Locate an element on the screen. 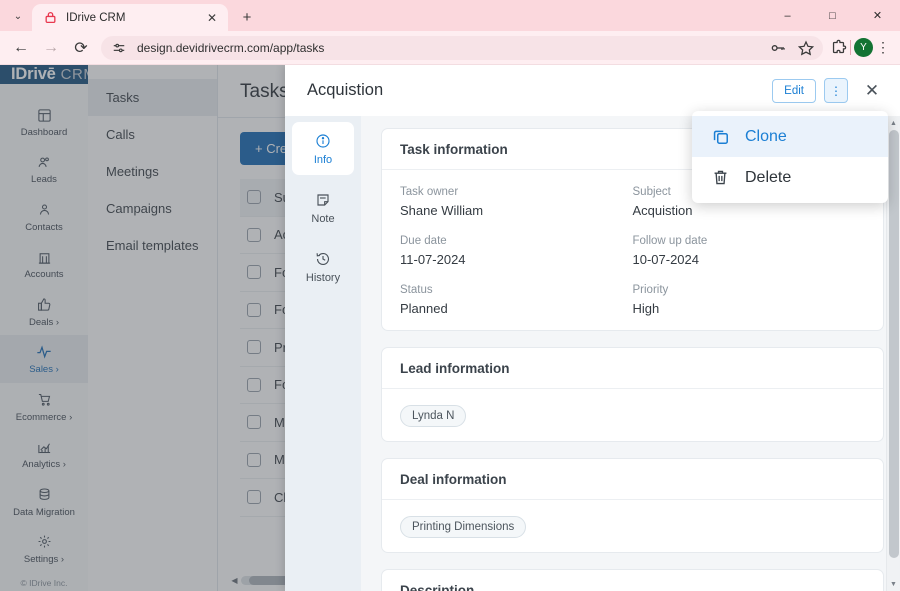  toolbar-divider is located at coordinates (850, 47).